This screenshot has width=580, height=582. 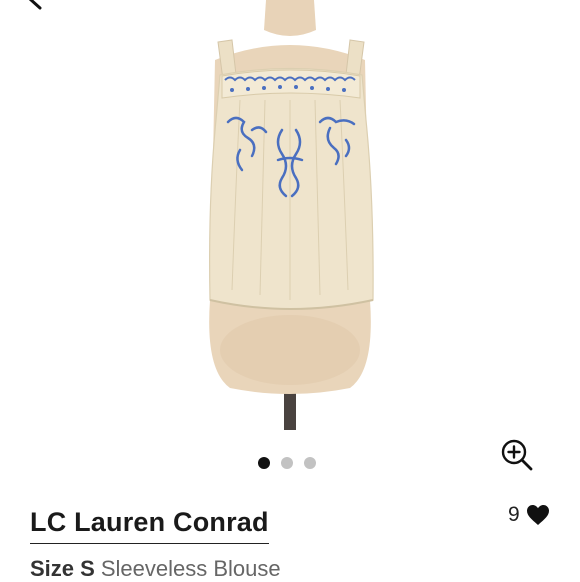 I want to click on chevron-left-icon, so click(x=35, y=6).